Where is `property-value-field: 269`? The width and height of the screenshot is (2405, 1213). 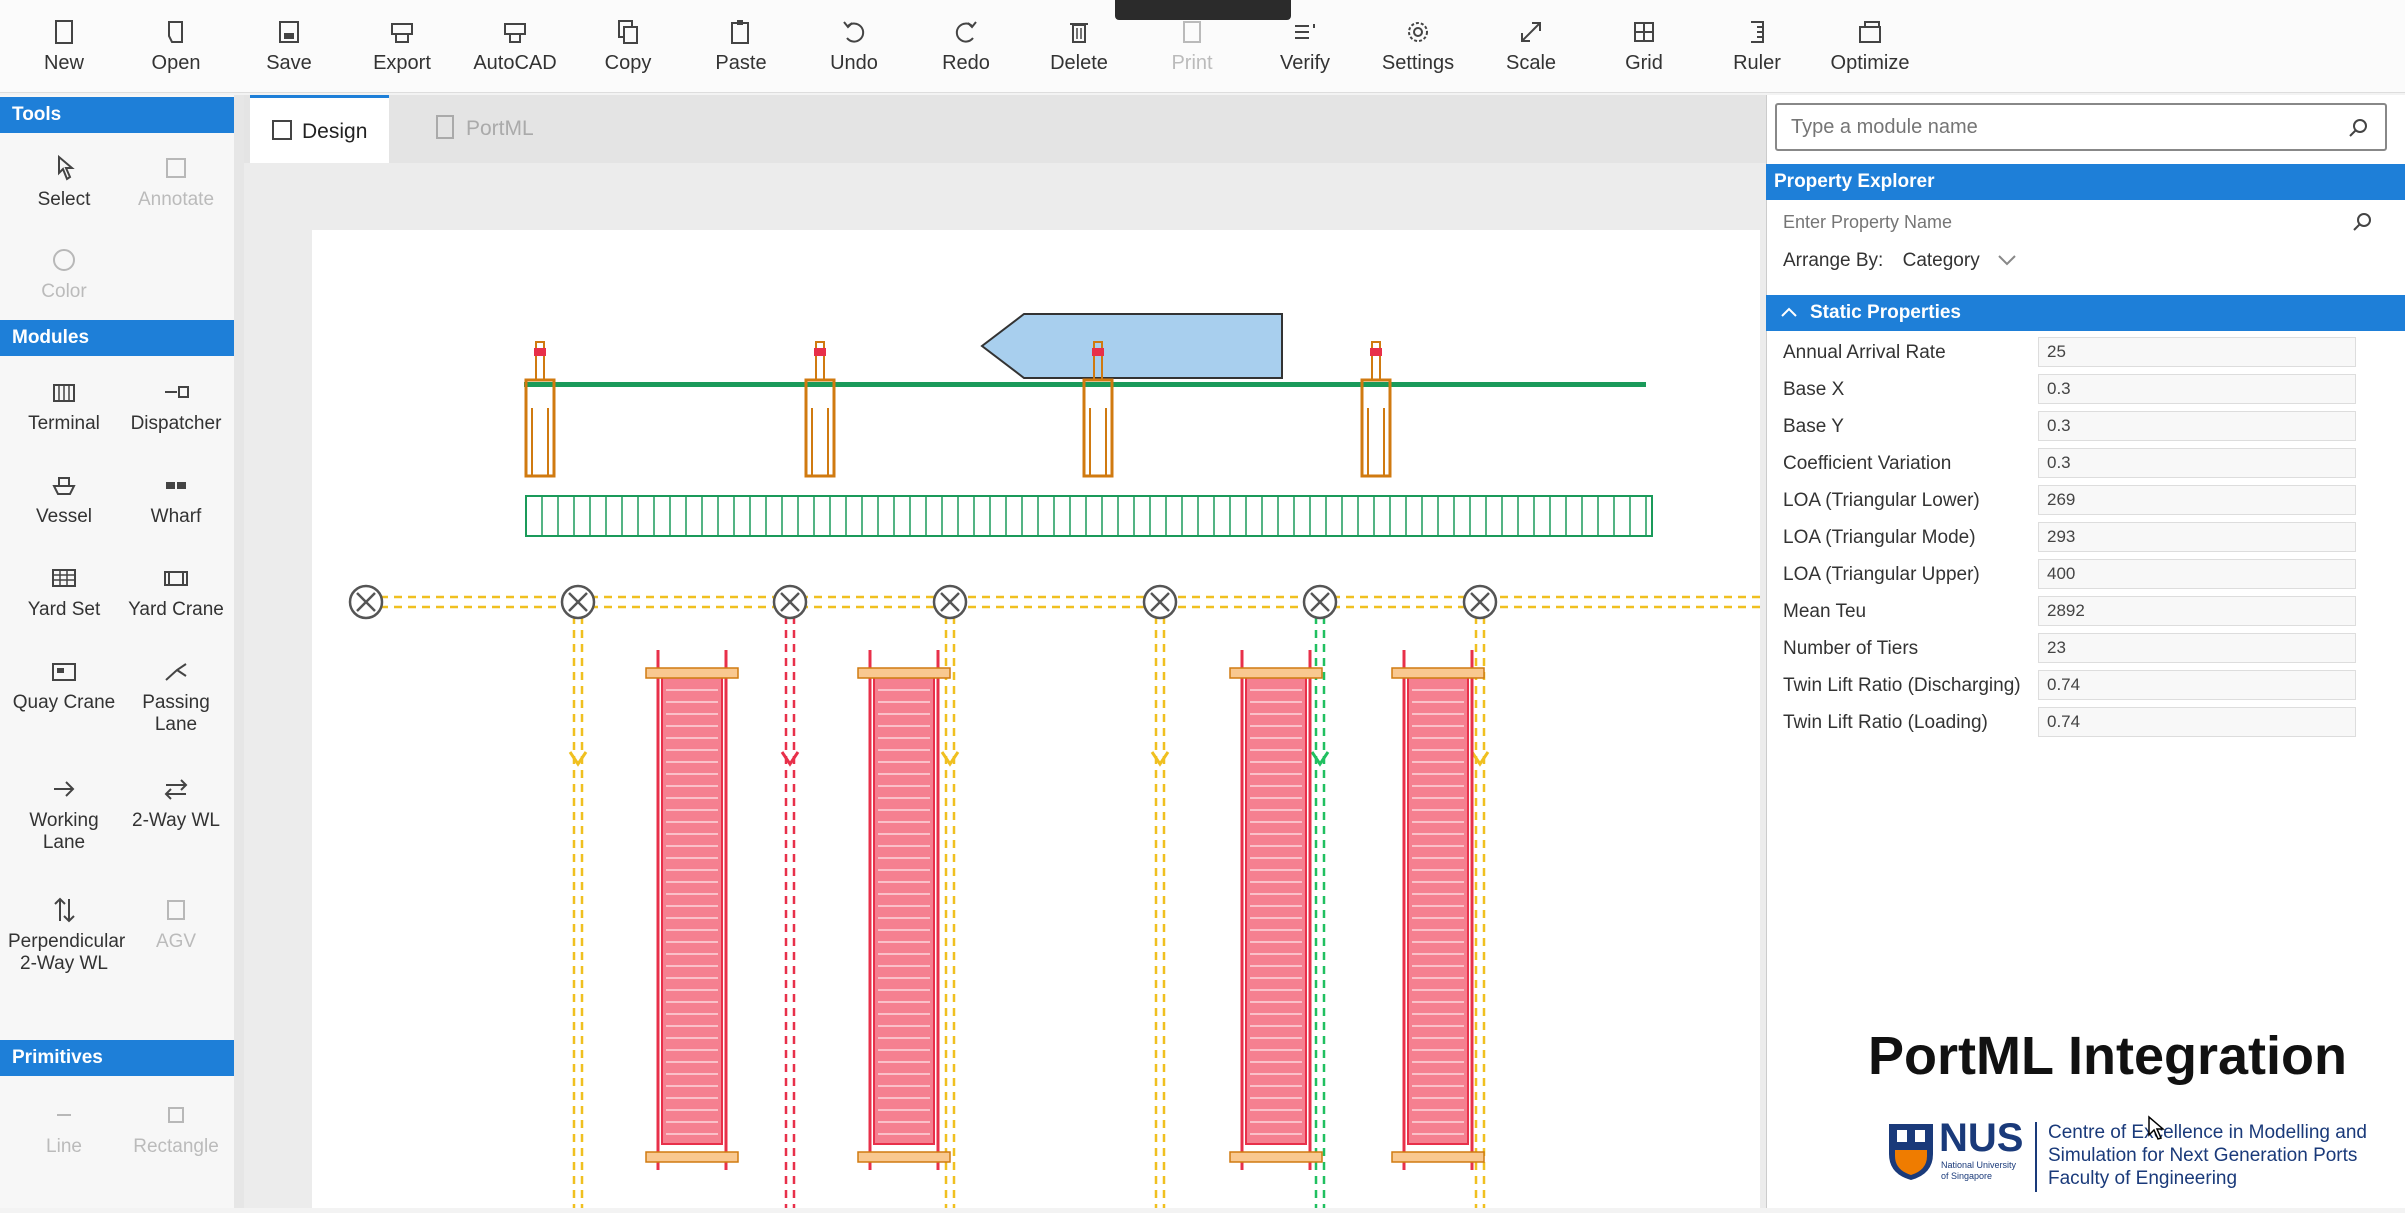
property-value-field: 269 is located at coordinates (2197, 500).